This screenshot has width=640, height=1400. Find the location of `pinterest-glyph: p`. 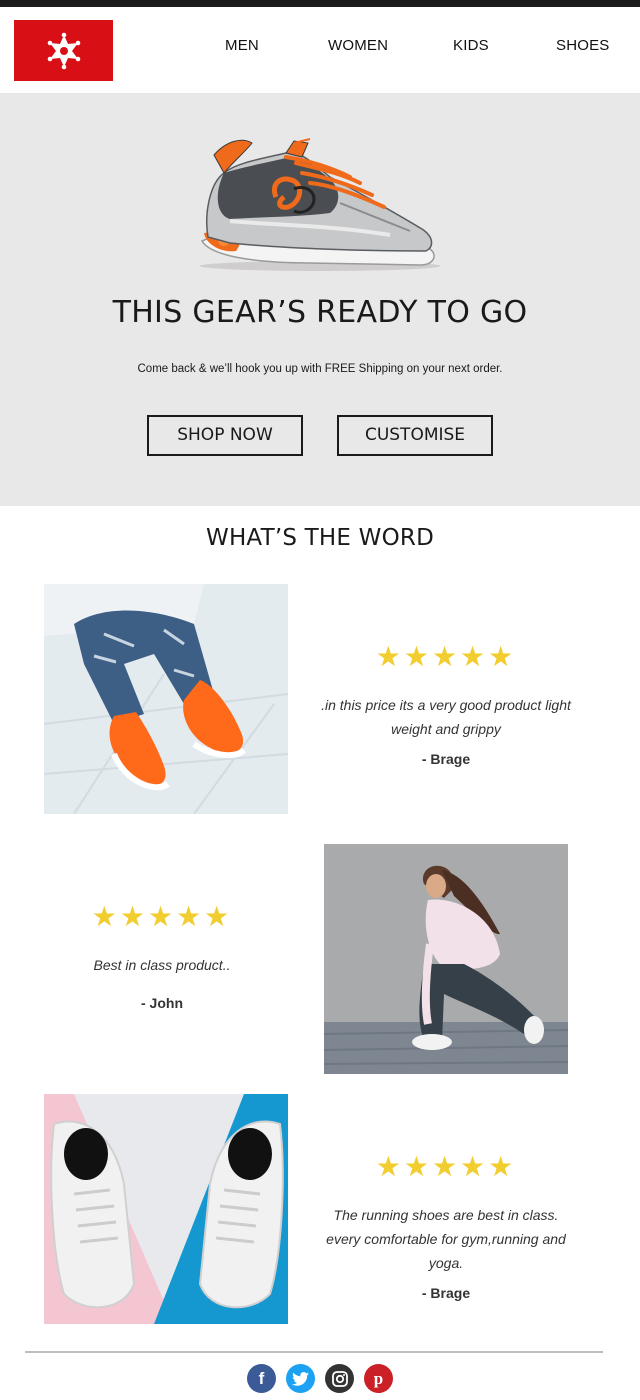

pinterest-glyph: p is located at coordinates (378, 1378).